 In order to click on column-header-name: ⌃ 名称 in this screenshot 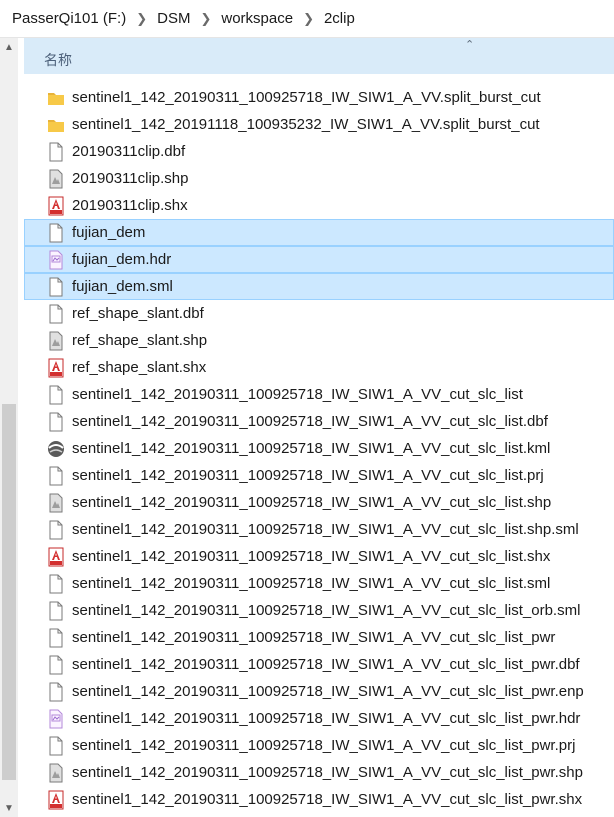, I will do `click(319, 56)`.